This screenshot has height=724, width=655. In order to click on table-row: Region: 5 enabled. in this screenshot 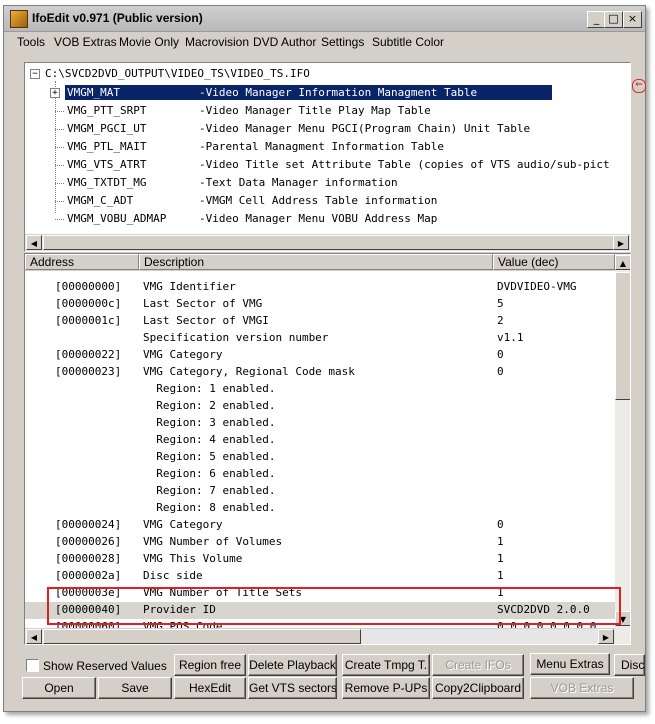, I will do `click(320, 457)`.